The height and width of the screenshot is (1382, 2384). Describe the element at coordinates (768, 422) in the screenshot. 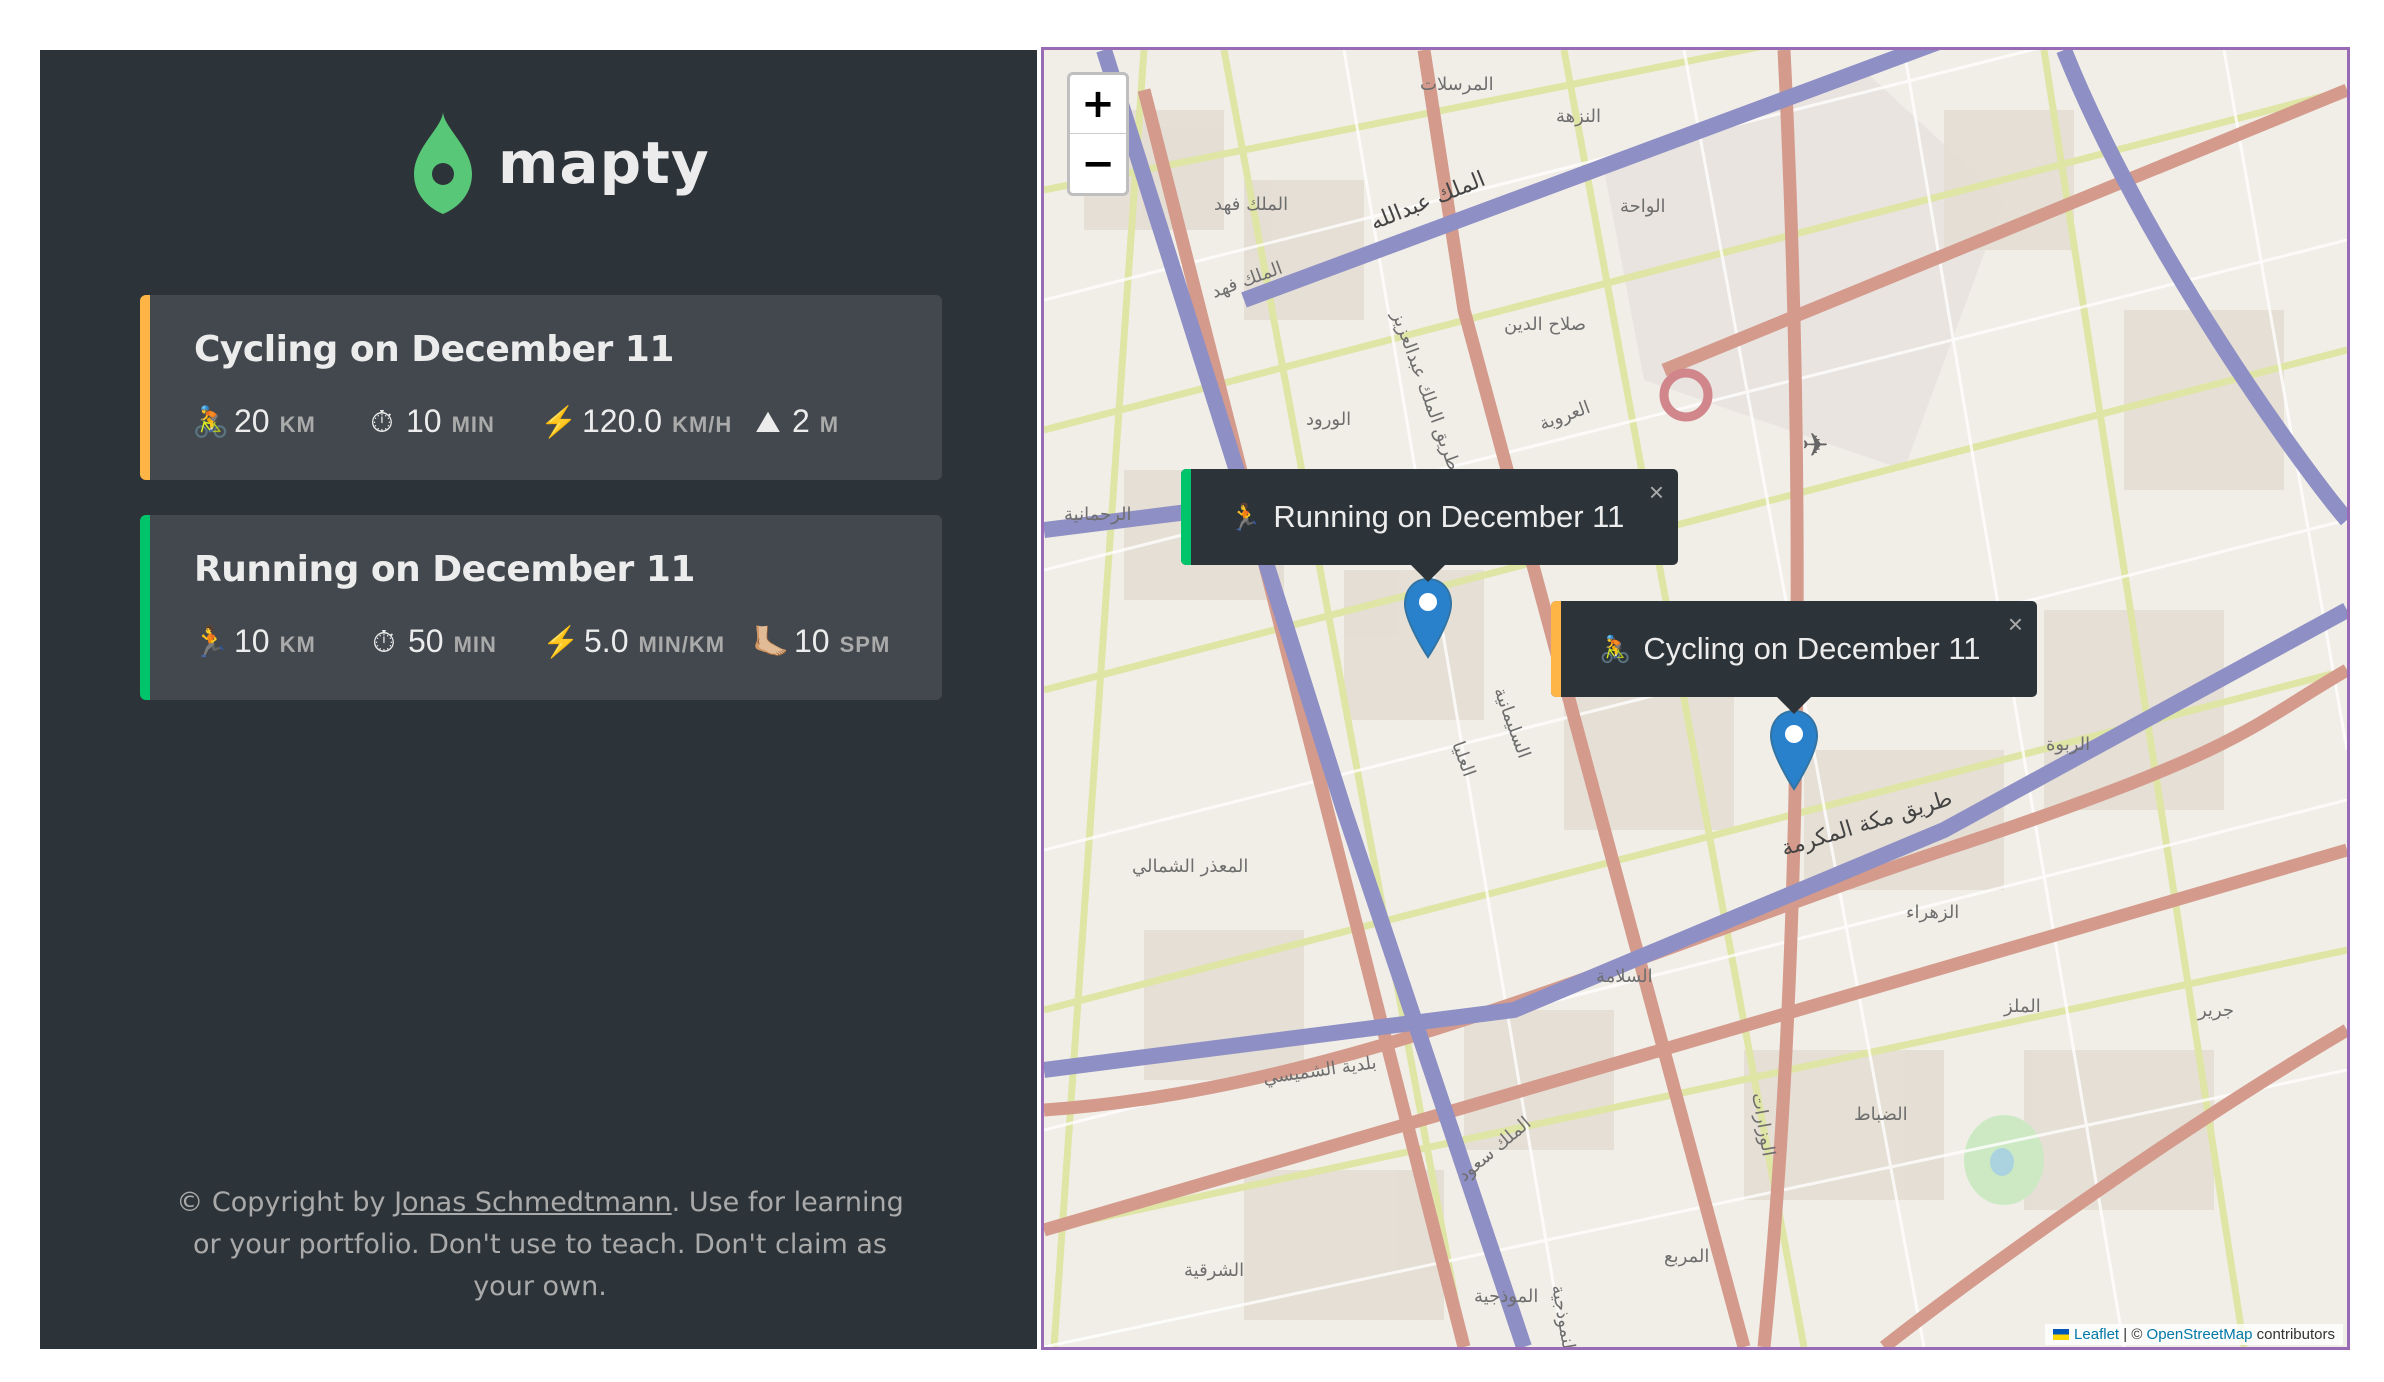

I see `mountain-icon: ⛰` at that location.